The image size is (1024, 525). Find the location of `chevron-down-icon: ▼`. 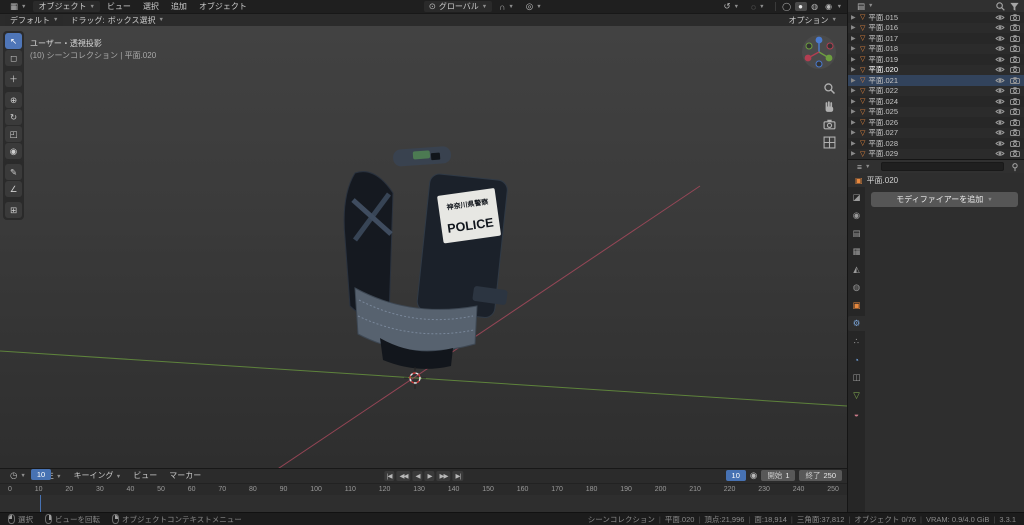

chevron-down-icon: ▼ is located at coordinates (839, 7).